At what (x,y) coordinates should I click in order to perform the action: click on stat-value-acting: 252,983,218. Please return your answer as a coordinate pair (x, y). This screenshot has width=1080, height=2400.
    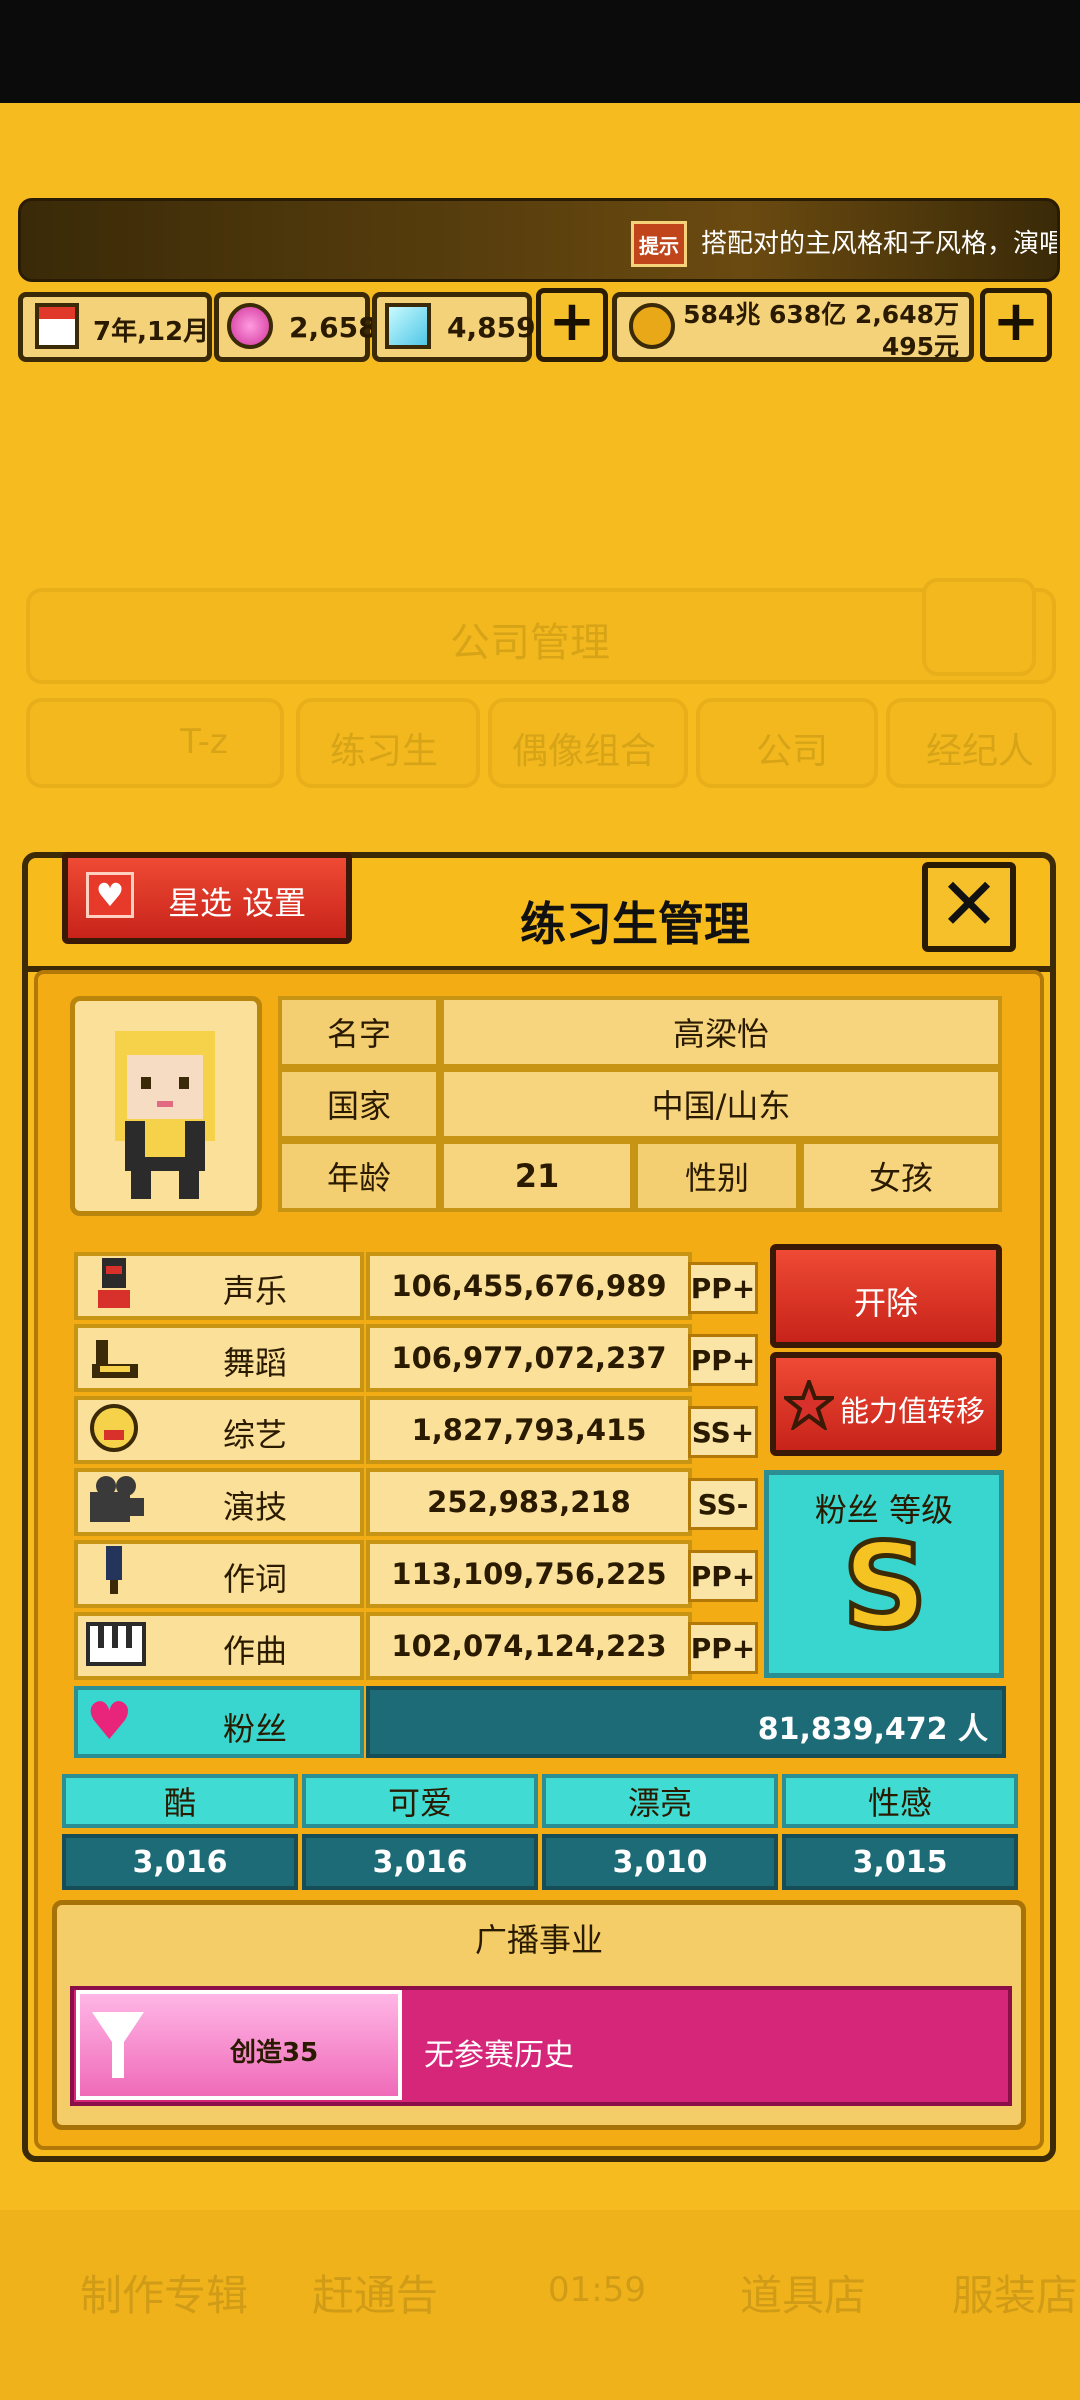
    Looking at the image, I should click on (529, 1502).